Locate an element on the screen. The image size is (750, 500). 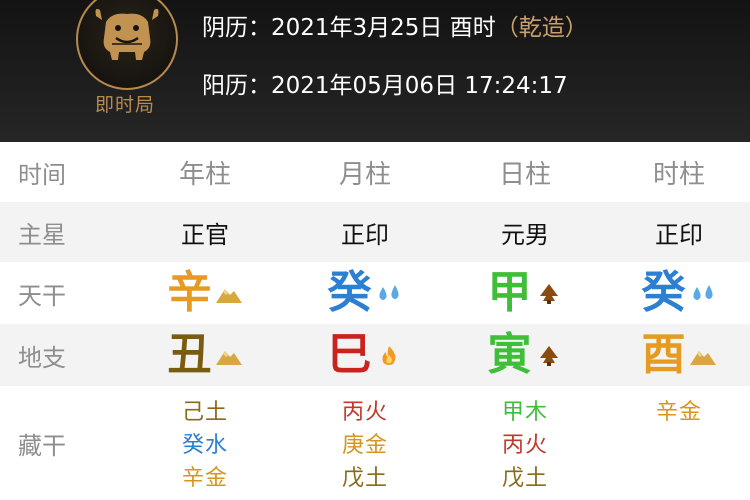
main-star-value: 元男 is located at coordinates (525, 234).